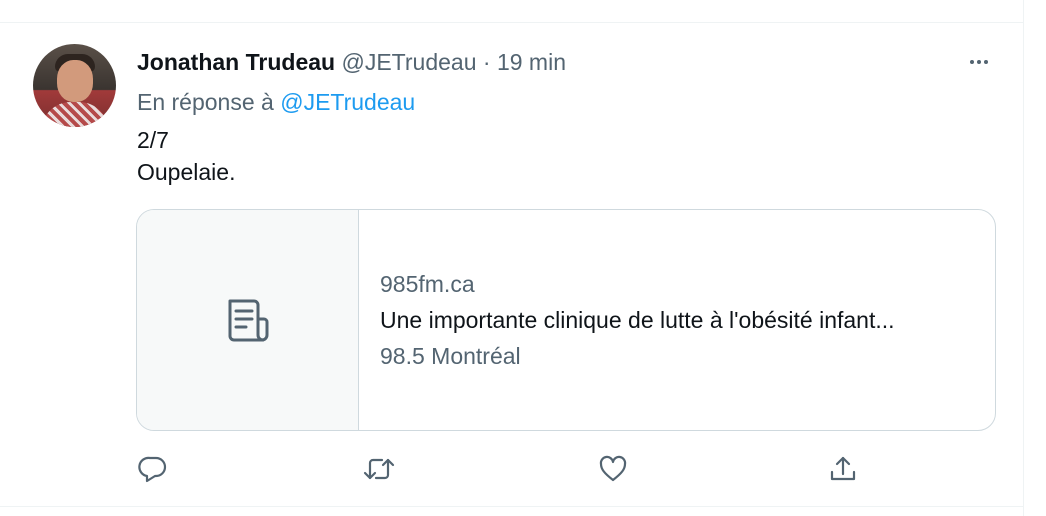  Describe the element at coordinates (531, 62) in the screenshot. I see `timestamp: 19 min` at that location.